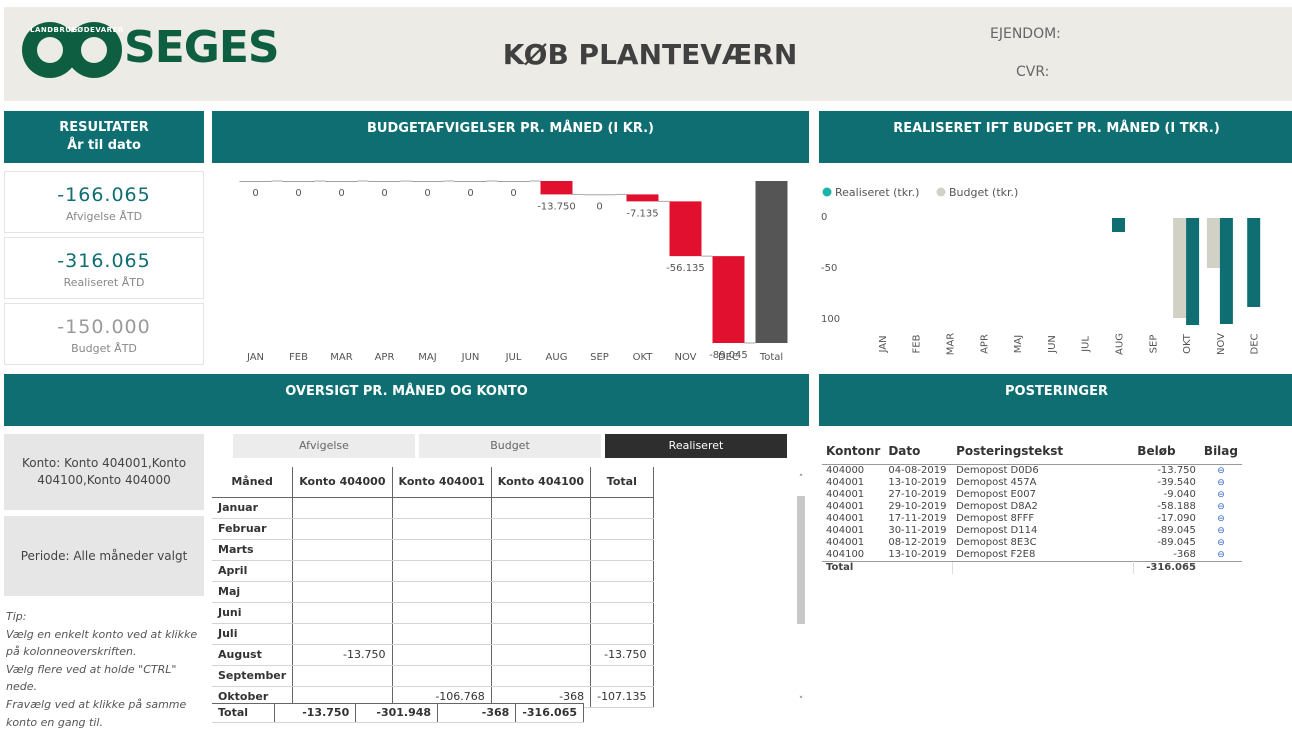 This screenshot has height=731, width=1292. What do you see at coordinates (1032, 531) in the screenshot?
I see `table-row: 404001 30-11-2019 Demopost D114 -89.045 ⊖` at bounding box center [1032, 531].